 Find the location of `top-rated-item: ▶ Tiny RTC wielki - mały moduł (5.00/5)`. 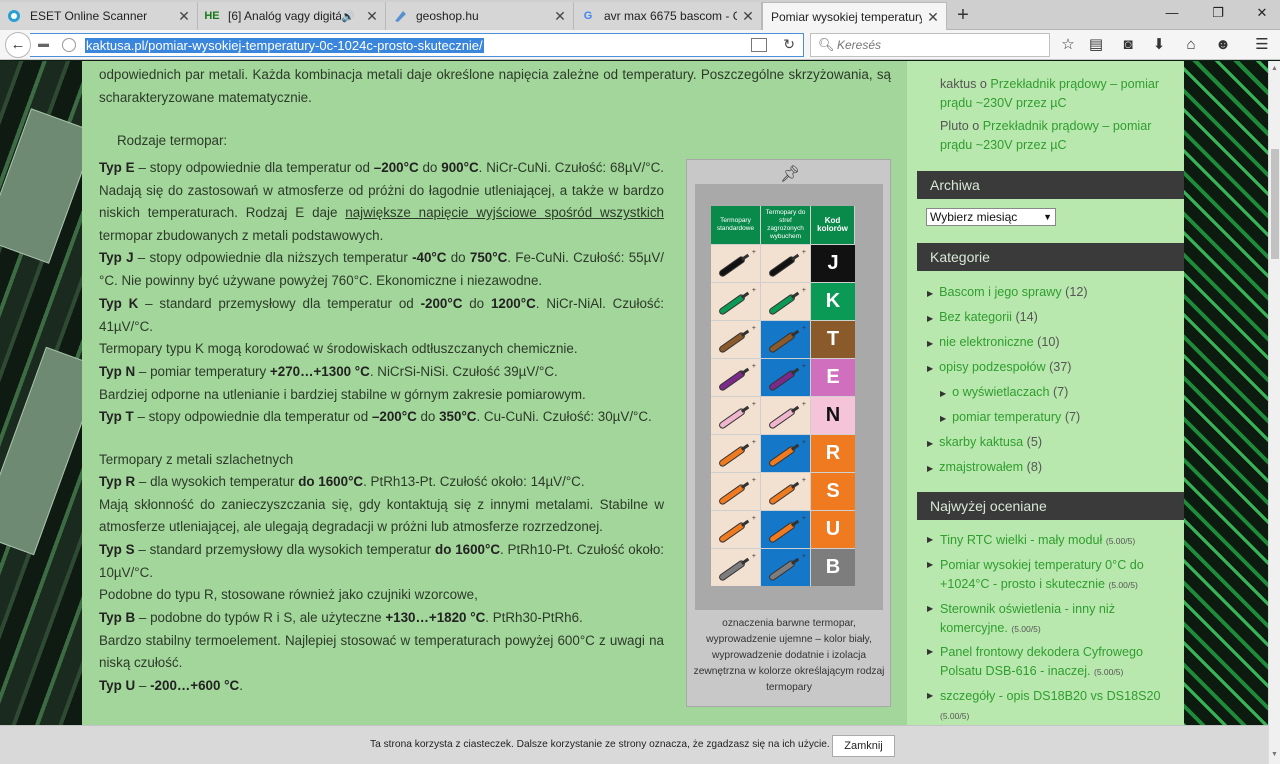

top-rated-item: ▶ Tiny RTC wielki - mały moduł (5.00/5) is located at coordinates (1052, 541).